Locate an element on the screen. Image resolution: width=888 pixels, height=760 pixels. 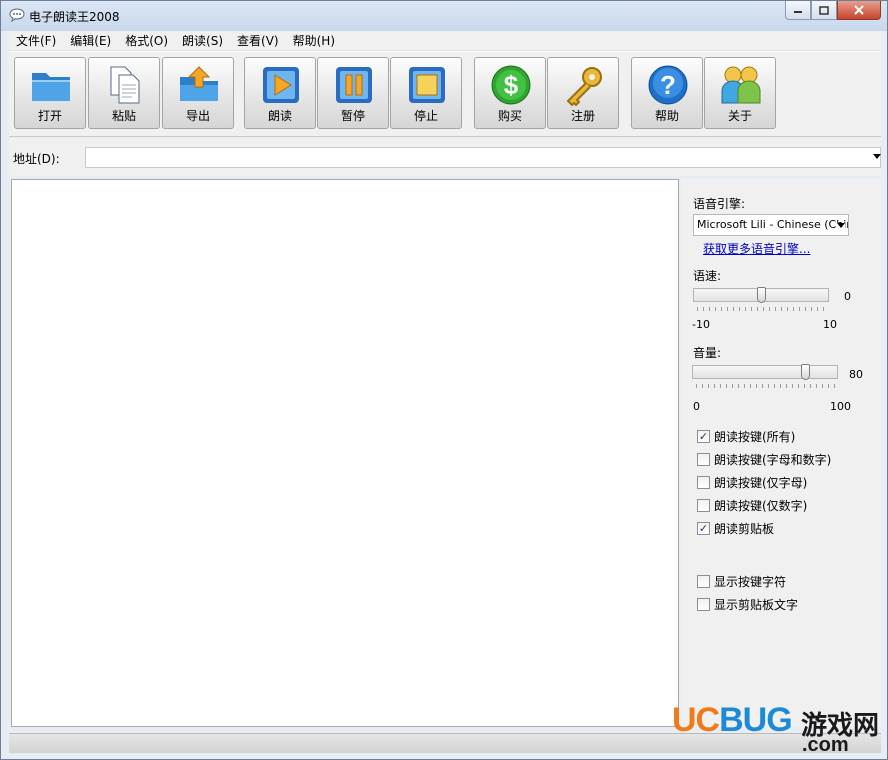
register-button: 注册 is located at coordinates (583, 93).